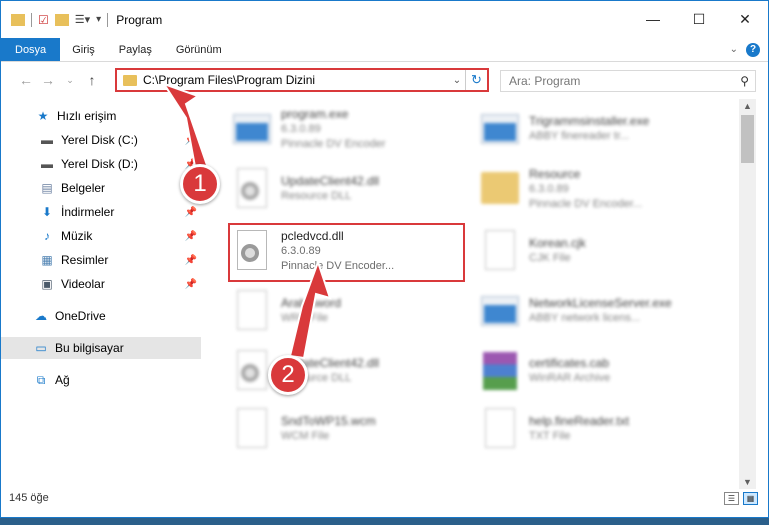 This screenshot has height=525, width=769. What do you see at coordinates (550, 436) in the screenshot?
I see `file-description: TXT File` at bounding box center [550, 436].